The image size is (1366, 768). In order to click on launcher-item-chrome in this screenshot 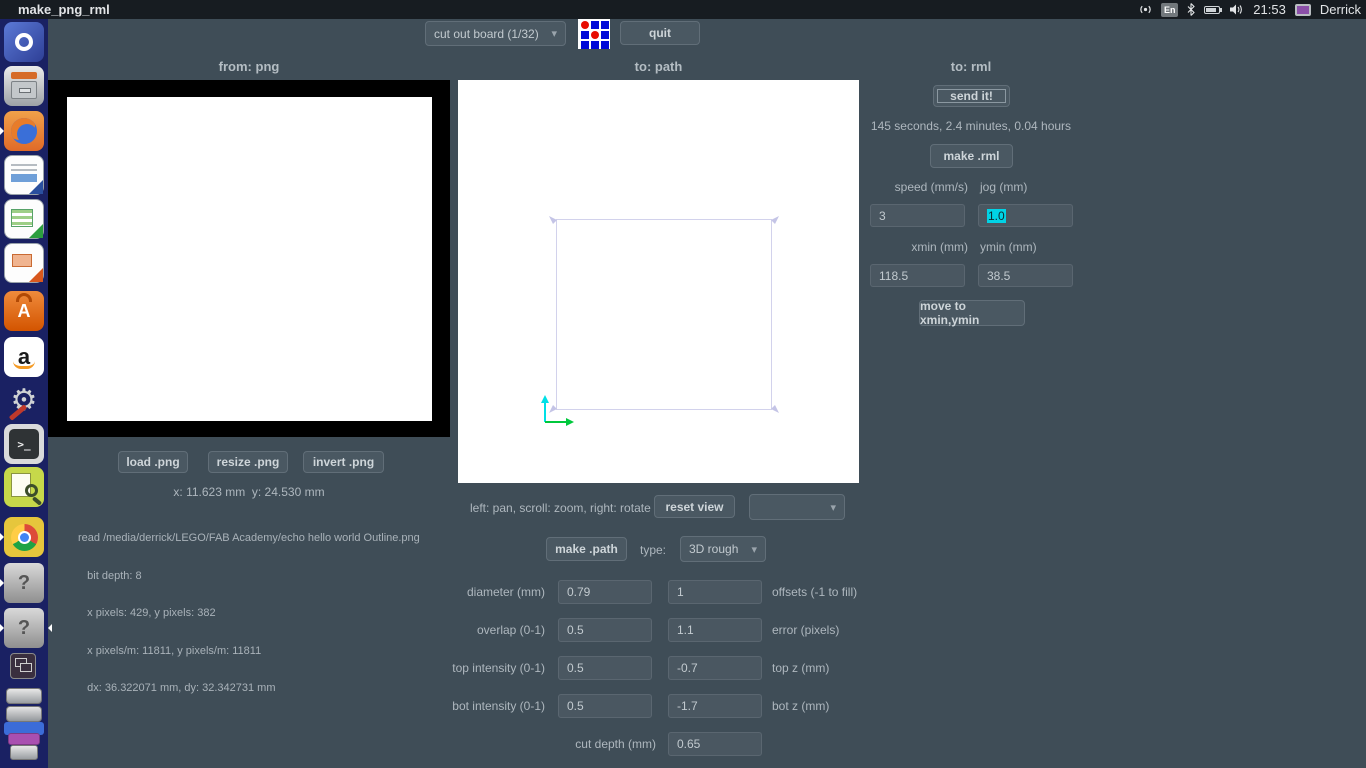, I will do `click(24, 537)`.